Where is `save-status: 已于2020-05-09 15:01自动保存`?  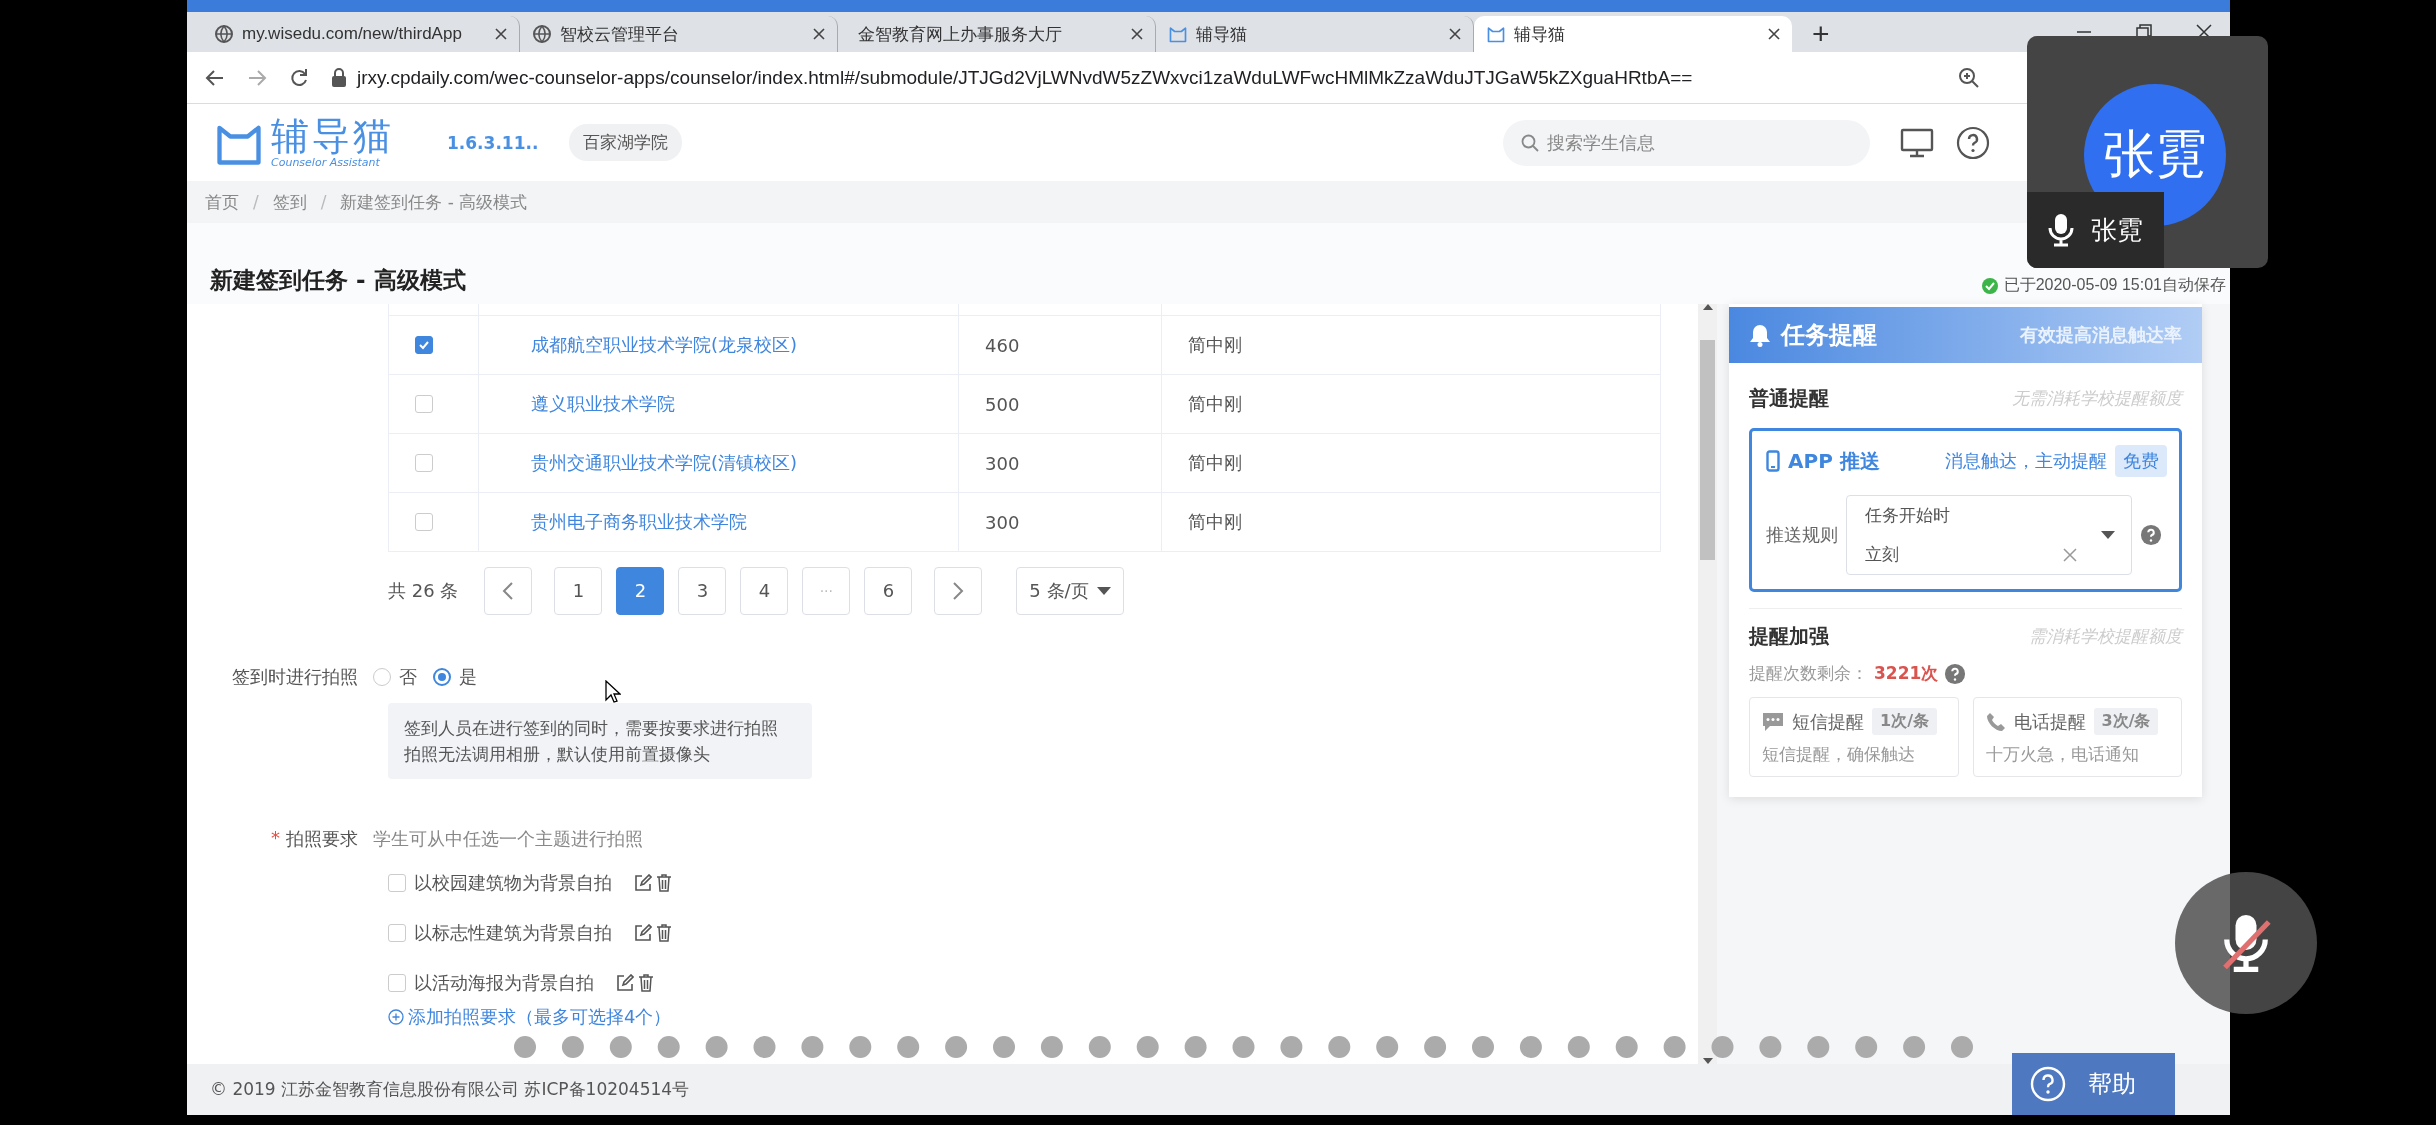
save-status: 已于2020-05-09 15:01自动保存 is located at coordinates (2114, 285).